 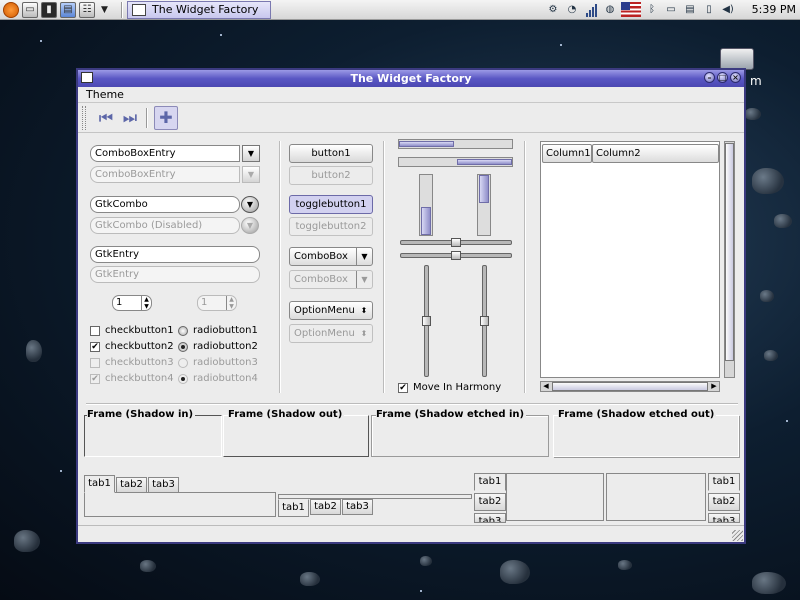 I want to click on notebook-top-tab3: tab3, so click(x=163, y=485).